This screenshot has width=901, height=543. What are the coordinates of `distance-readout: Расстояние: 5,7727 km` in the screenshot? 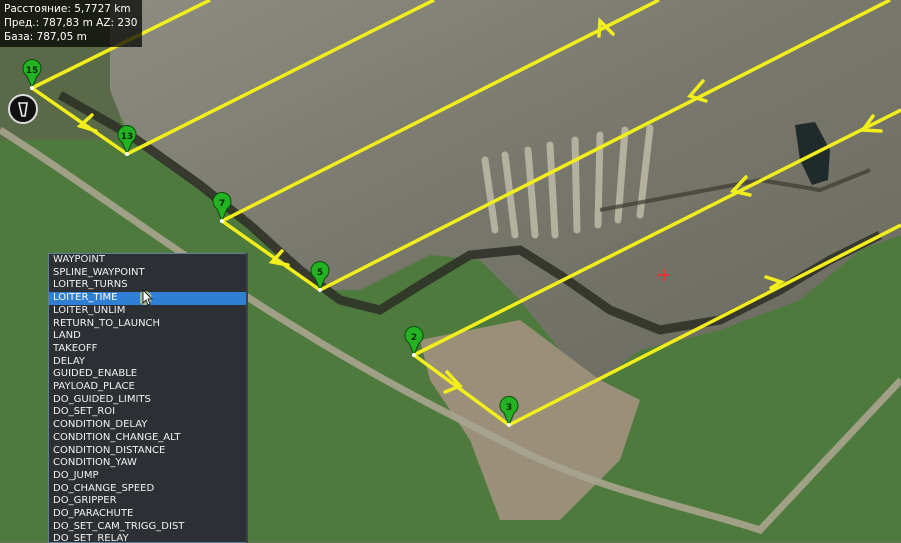 It's located at (67, 9).